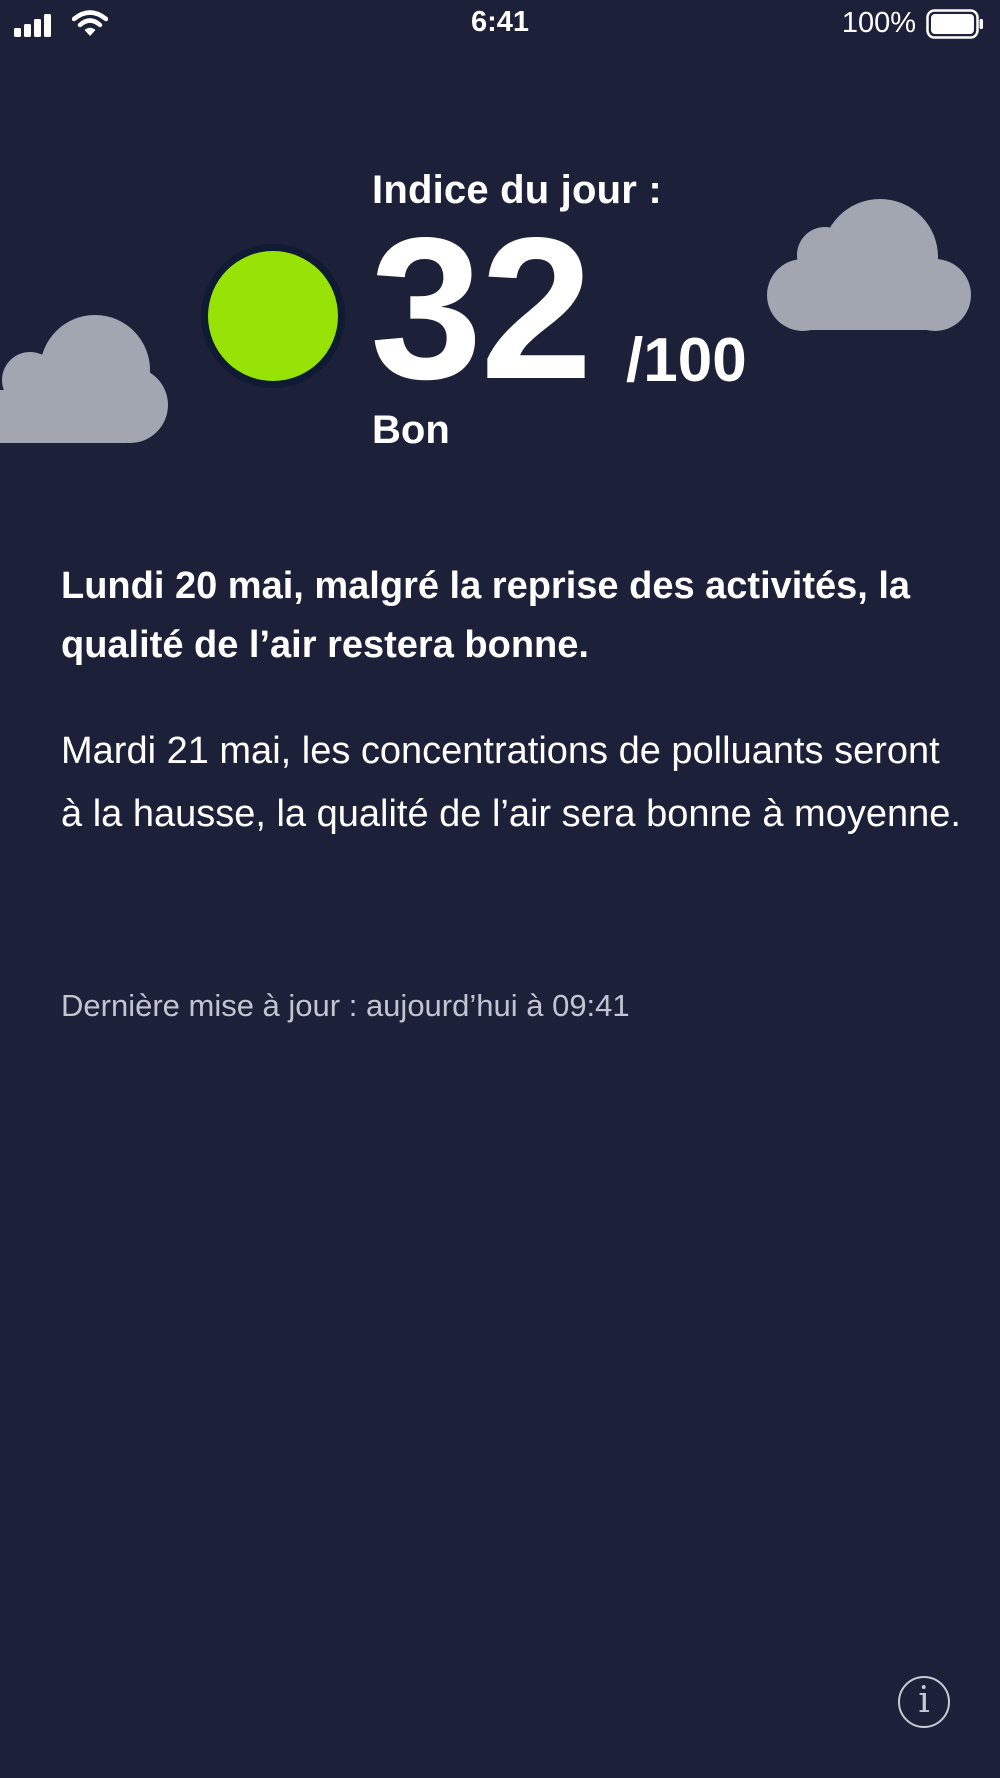 This screenshot has width=1000, height=1778. I want to click on quality-label: Bon, so click(411, 430).